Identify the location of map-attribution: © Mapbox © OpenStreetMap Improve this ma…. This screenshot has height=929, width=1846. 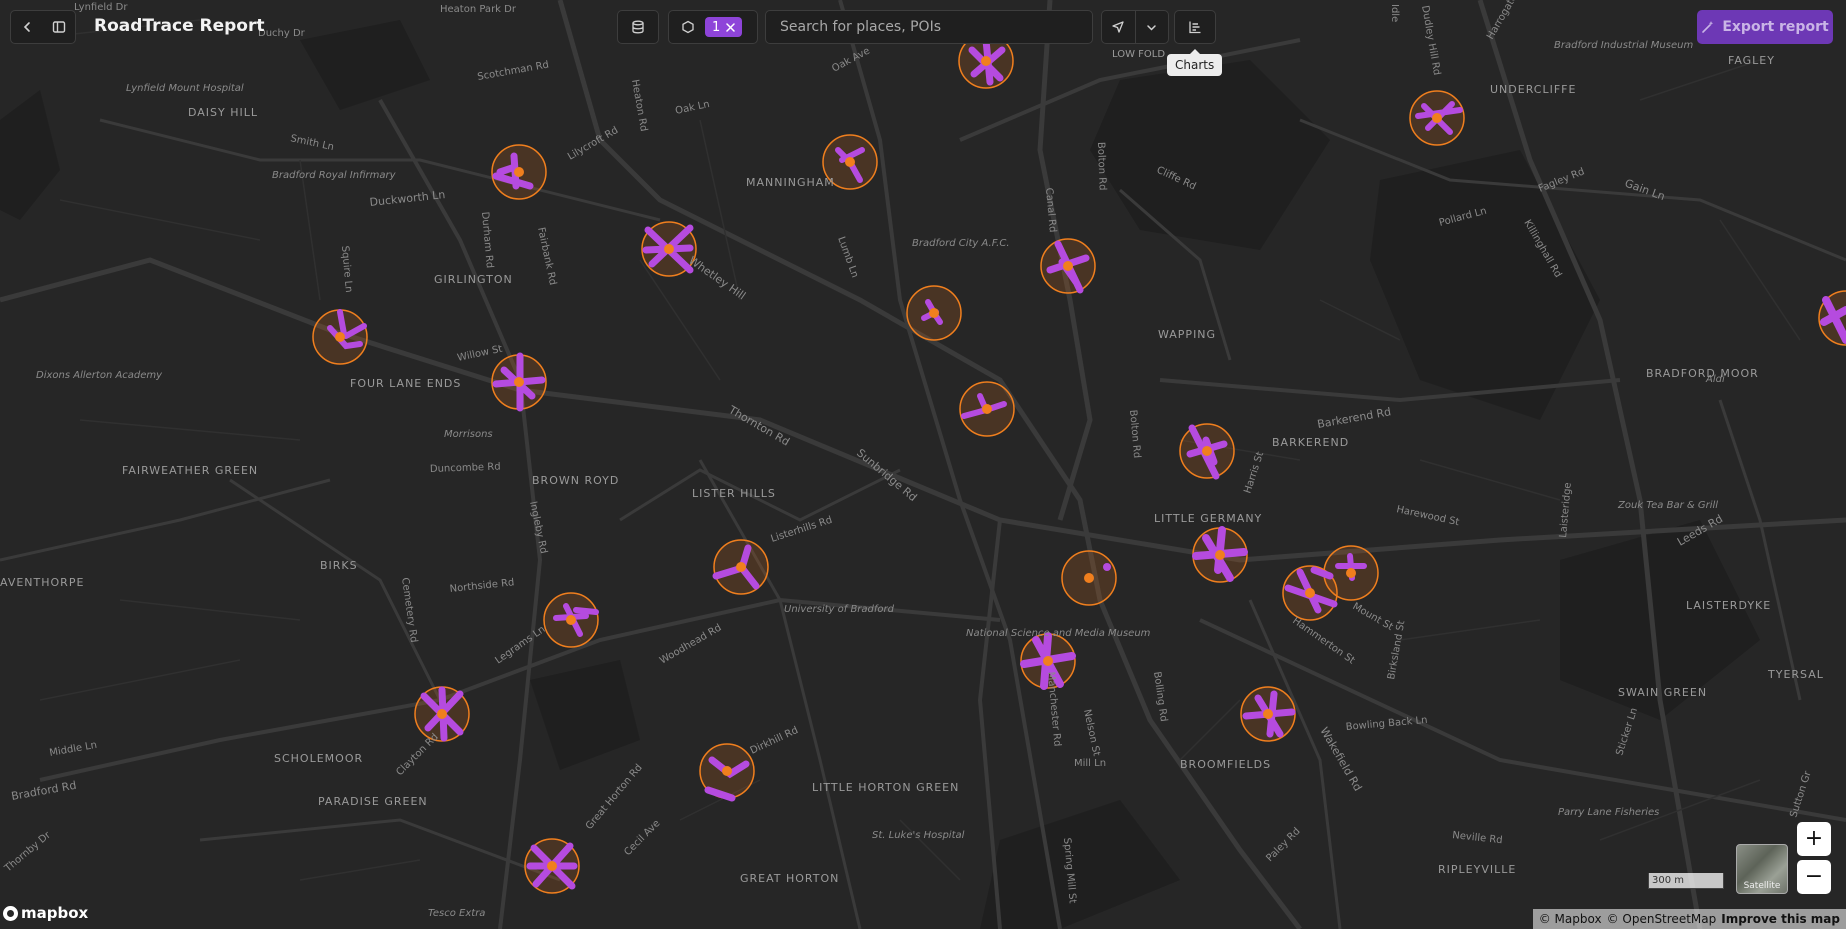
(1689, 919).